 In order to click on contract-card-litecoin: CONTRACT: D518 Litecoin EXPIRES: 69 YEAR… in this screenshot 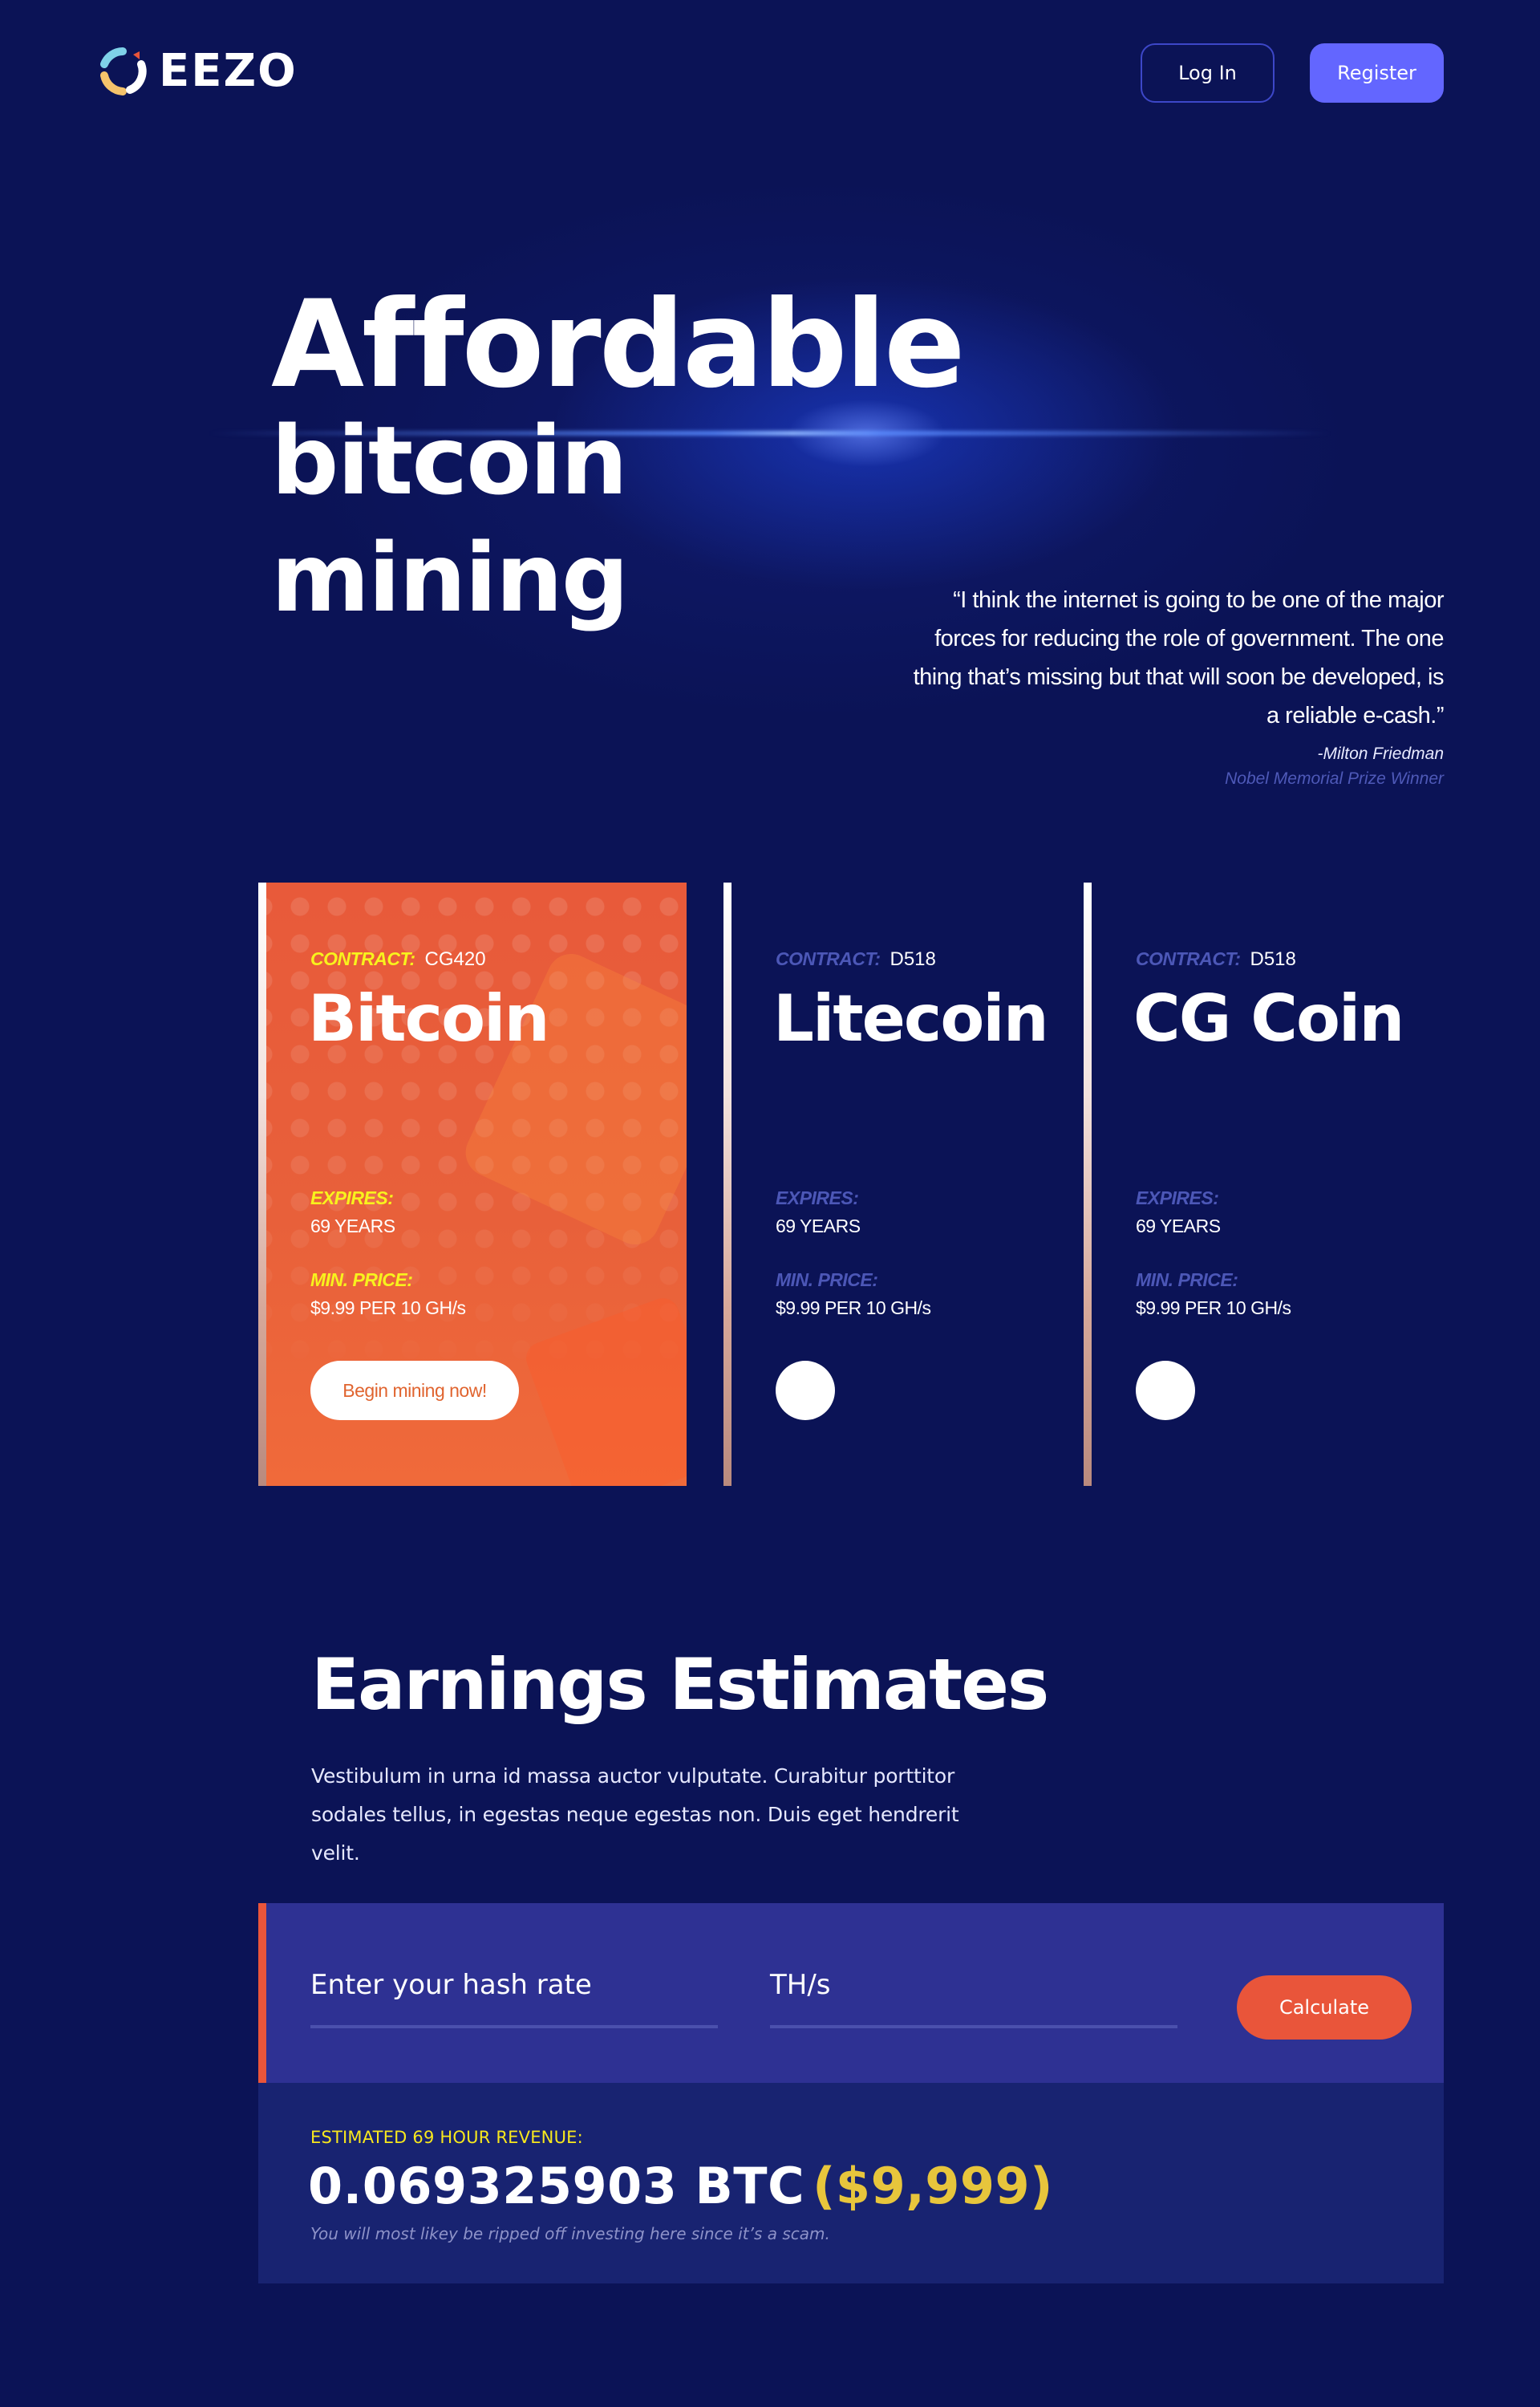, I will do `click(886, 1184)`.